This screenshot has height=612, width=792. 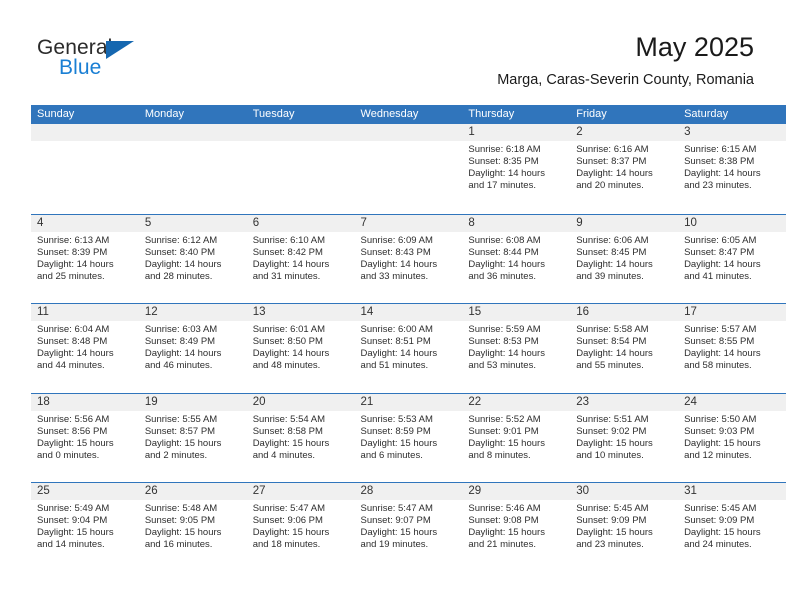 I want to click on daylight-text-line2: and 55 minutes., so click(x=610, y=366).